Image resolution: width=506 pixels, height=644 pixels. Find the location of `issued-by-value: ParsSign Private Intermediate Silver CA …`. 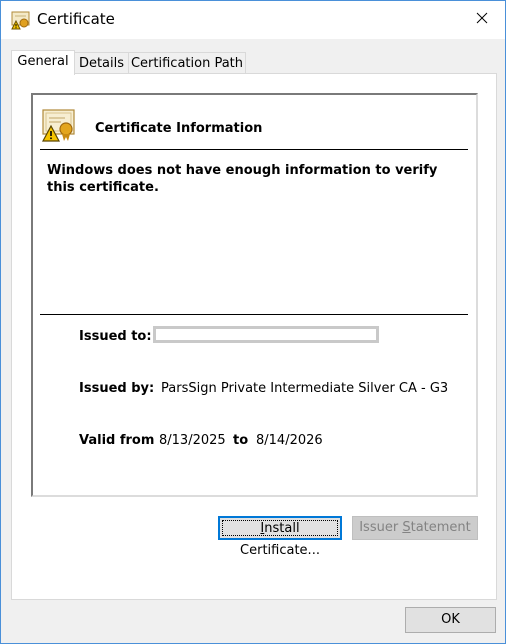

issued-by-value: ParsSign Private Intermediate Silver CA … is located at coordinates (305, 388).